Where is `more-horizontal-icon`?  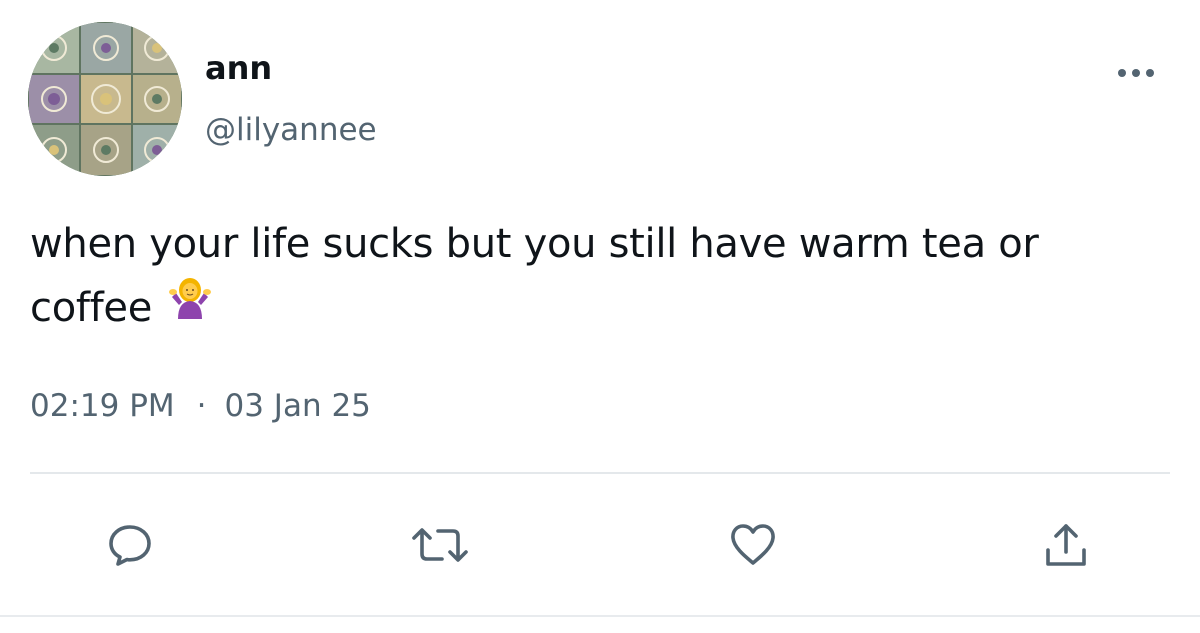
more-horizontal-icon is located at coordinates (1136, 73).